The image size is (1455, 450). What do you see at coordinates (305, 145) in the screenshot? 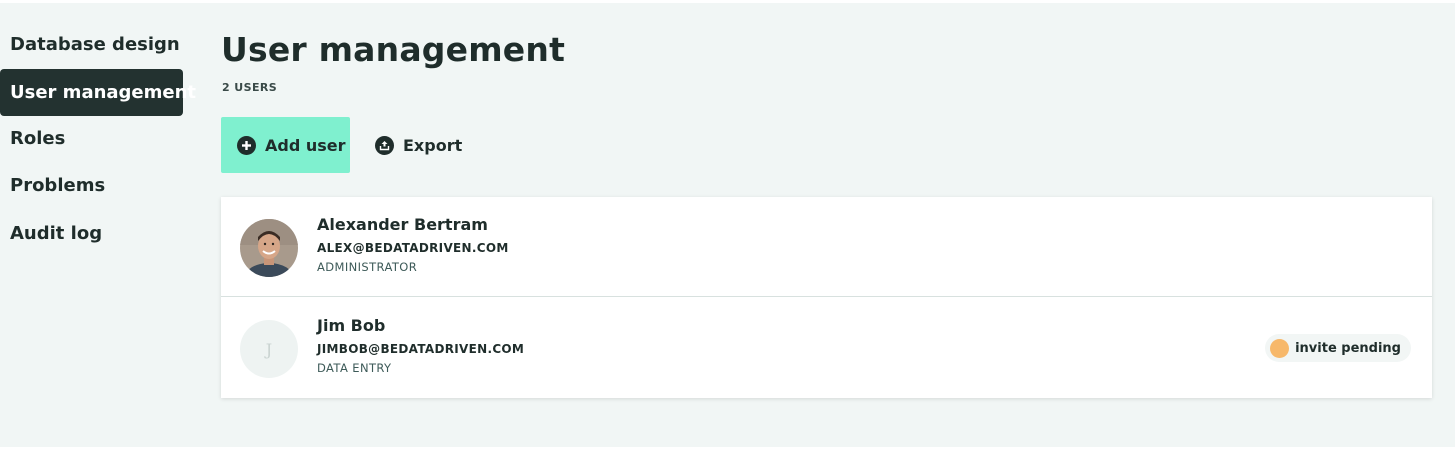
I see `add-user-label: Add user` at bounding box center [305, 145].